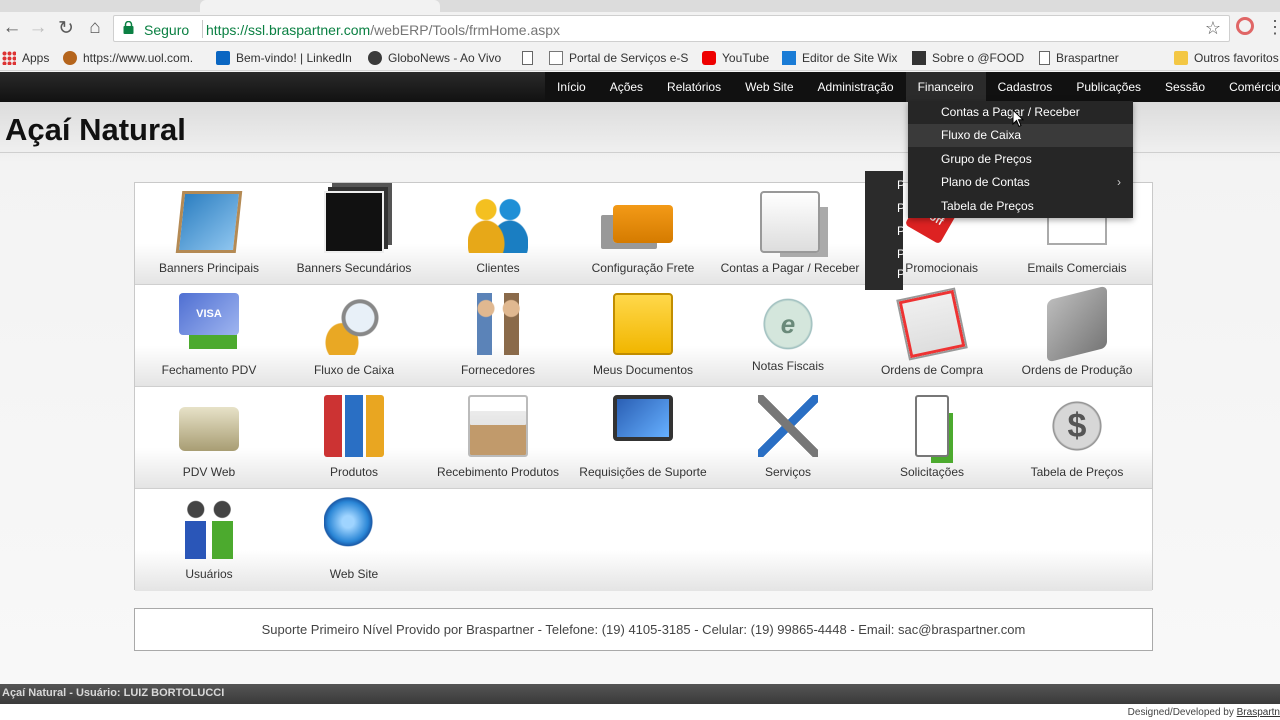 This screenshot has width=1280, height=720. What do you see at coordinates (498, 426) in the screenshot?
I see `package-icon` at bounding box center [498, 426].